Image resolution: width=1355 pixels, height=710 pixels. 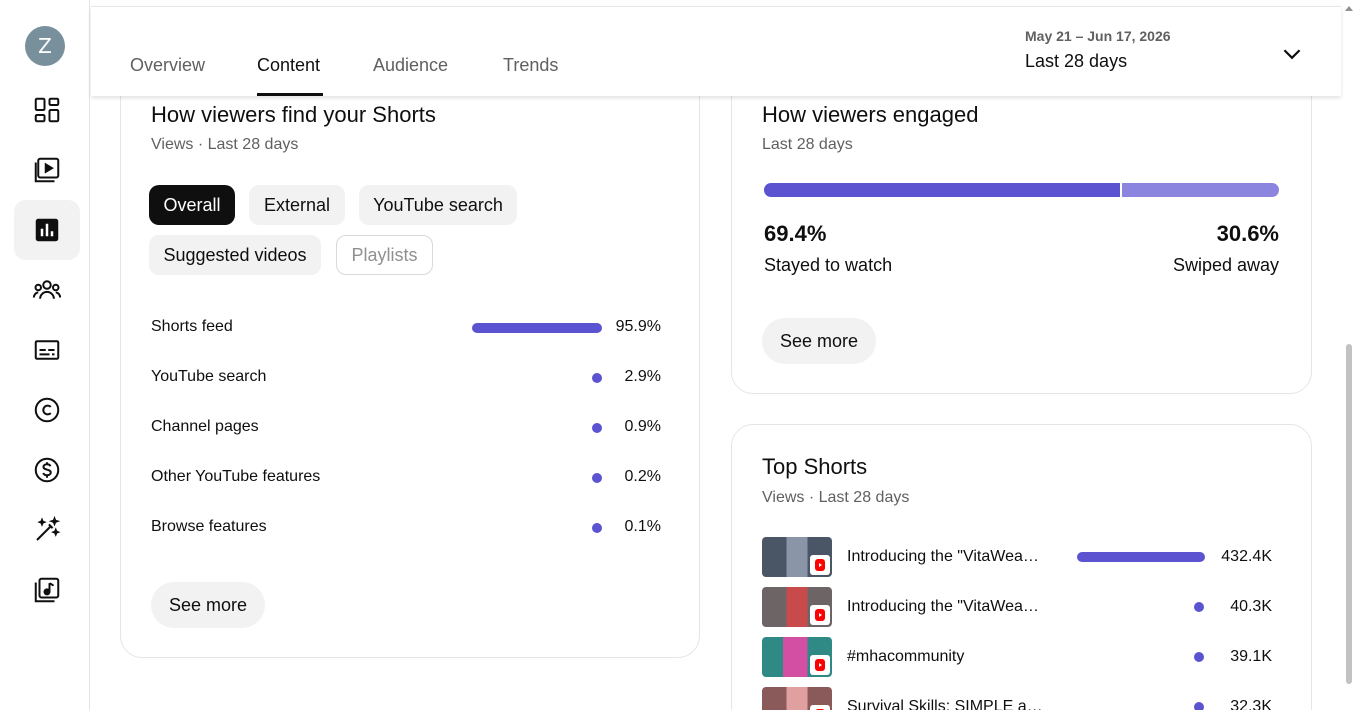 What do you see at coordinates (1200, 190) in the screenshot?
I see `swiped-bar` at bounding box center [1200, 190].